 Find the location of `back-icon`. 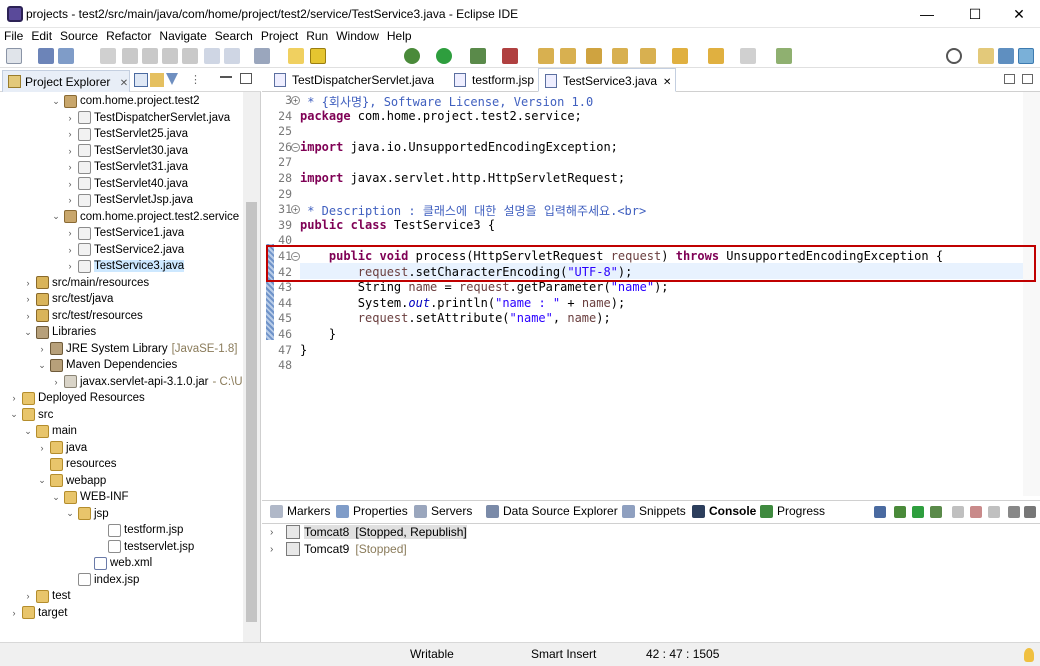

back-icon is located at coordinates (716, 56).